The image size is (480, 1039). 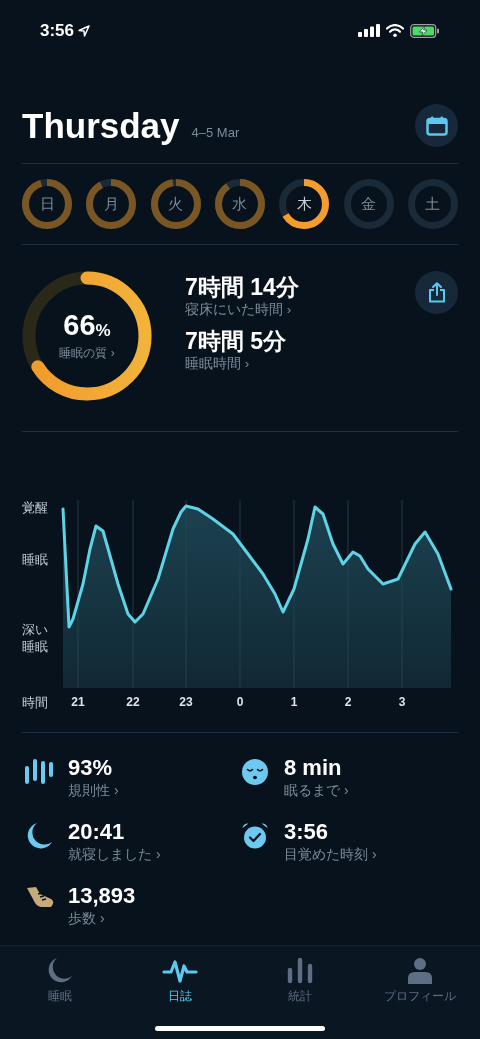 I want to click on x-axis-label: 1, so click(x=294, y=702).